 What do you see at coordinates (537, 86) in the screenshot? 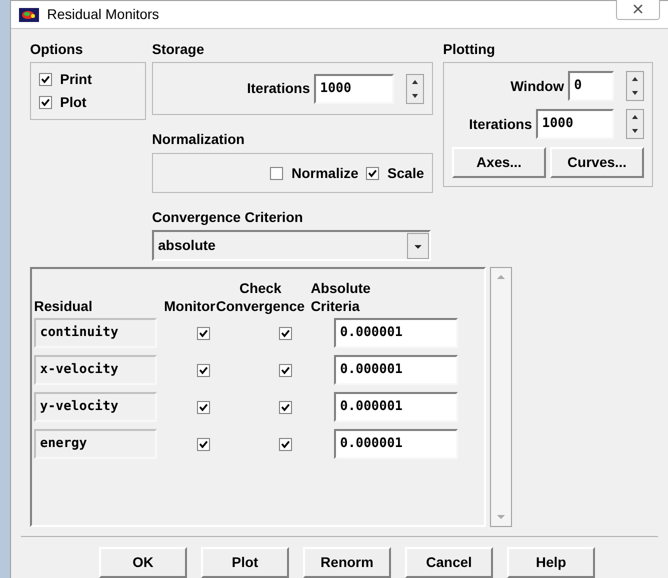
I see `field-label: Window` at bounding box center [537, 86].